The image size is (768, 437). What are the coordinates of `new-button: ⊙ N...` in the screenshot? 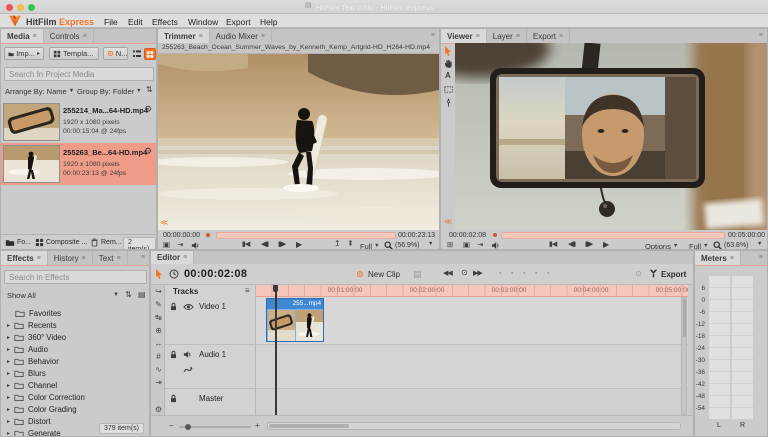 It's located at (115, 53).